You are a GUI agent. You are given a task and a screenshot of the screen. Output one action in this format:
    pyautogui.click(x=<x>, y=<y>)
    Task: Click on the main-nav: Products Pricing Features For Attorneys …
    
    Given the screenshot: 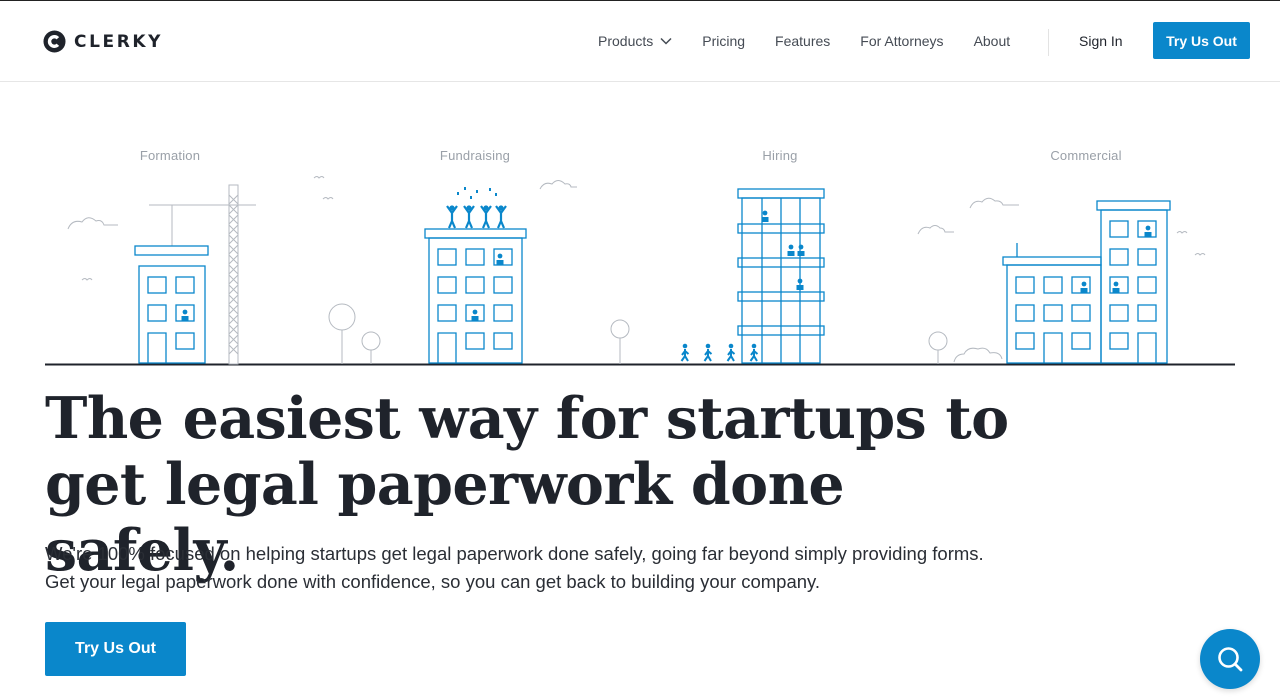 What is the action you would take?
    pyautogui.click(x=819, y=41)
    